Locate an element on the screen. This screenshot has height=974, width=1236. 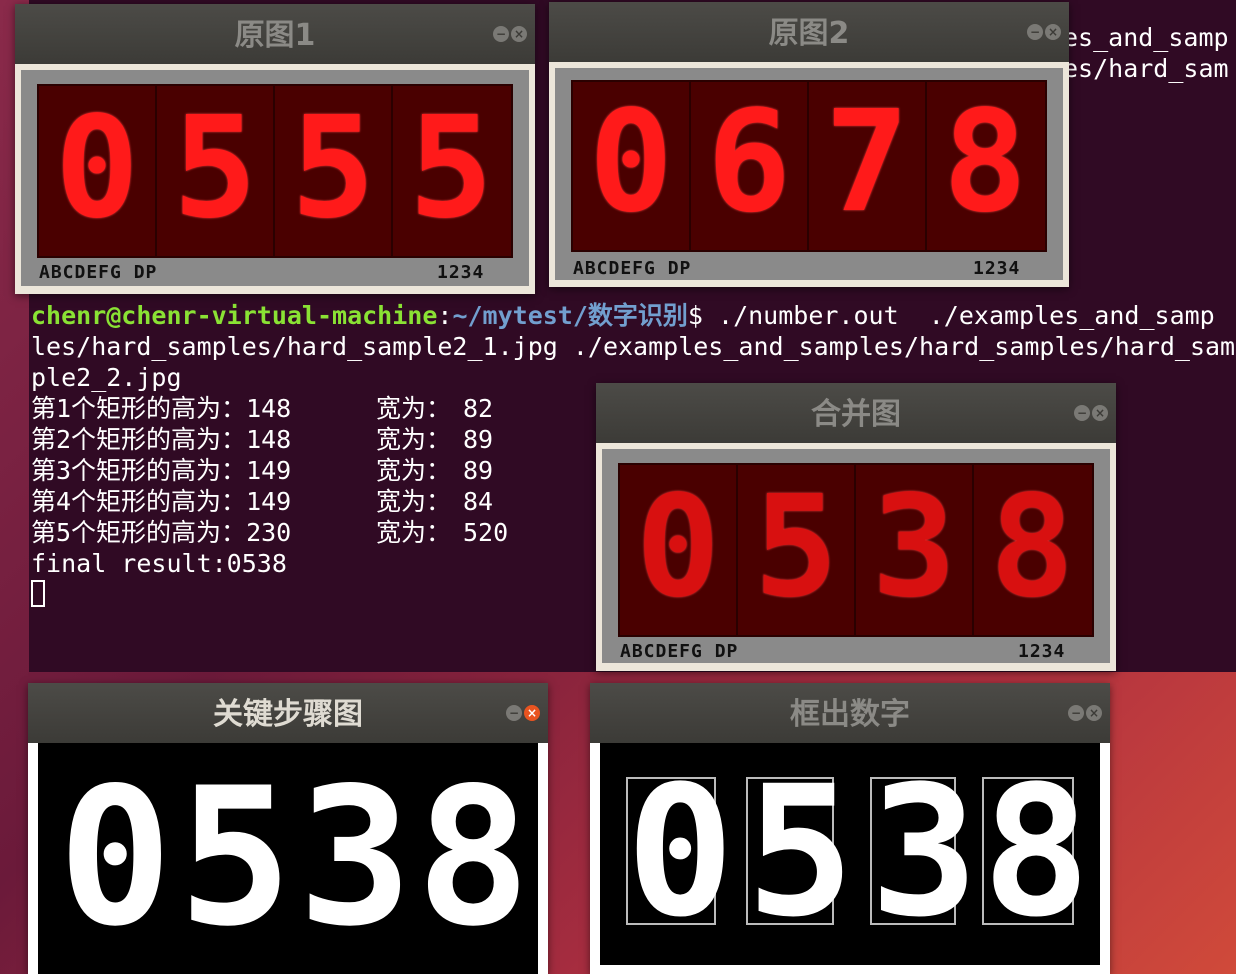
final-result-line: final result:0538 is located at coordinates (159, 563).